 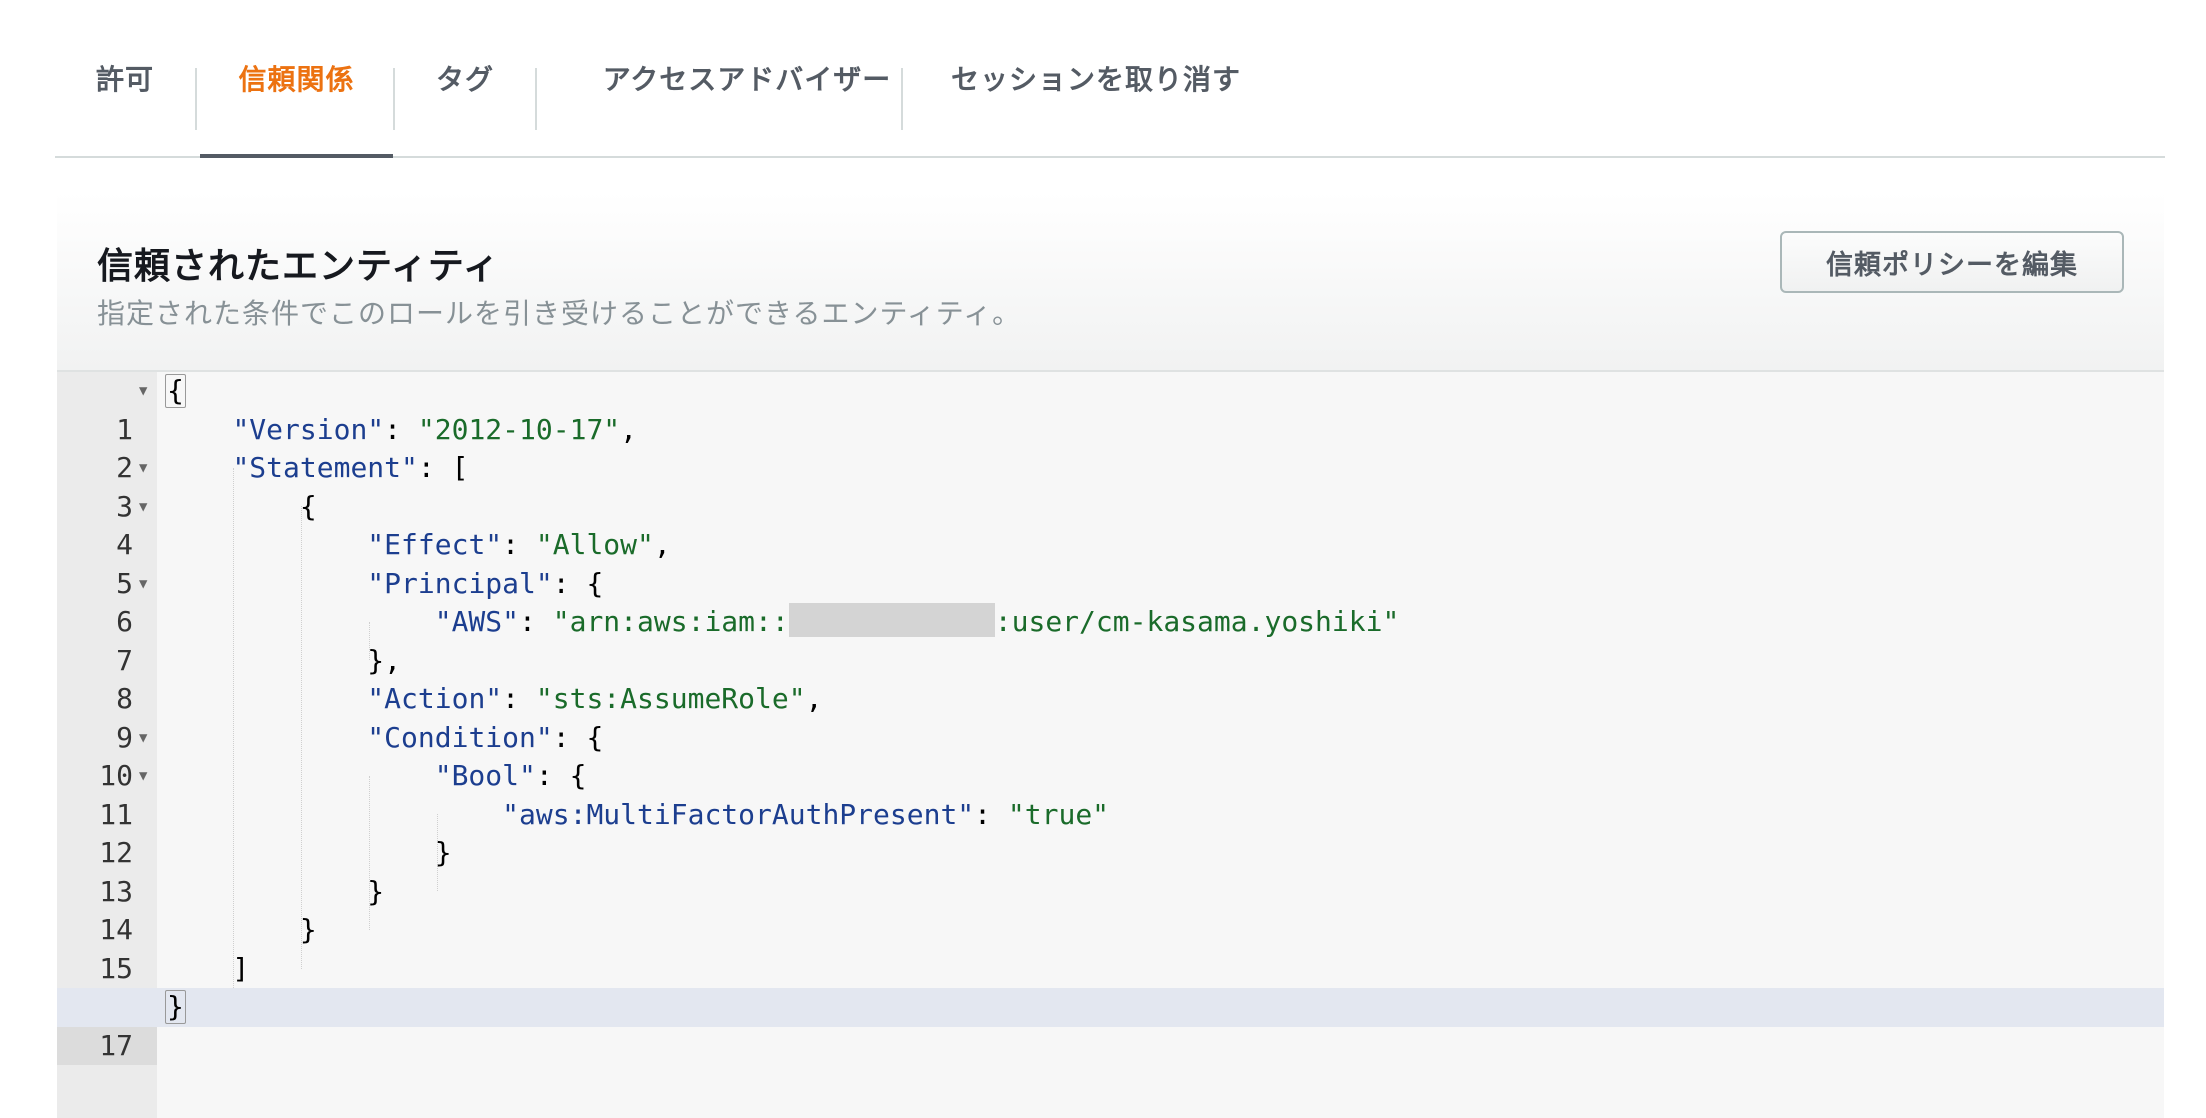 What do you see at coordinates (465, 78) in the screenshot?
I see `tab-tags: タグ` at bounding box center [465, 78].